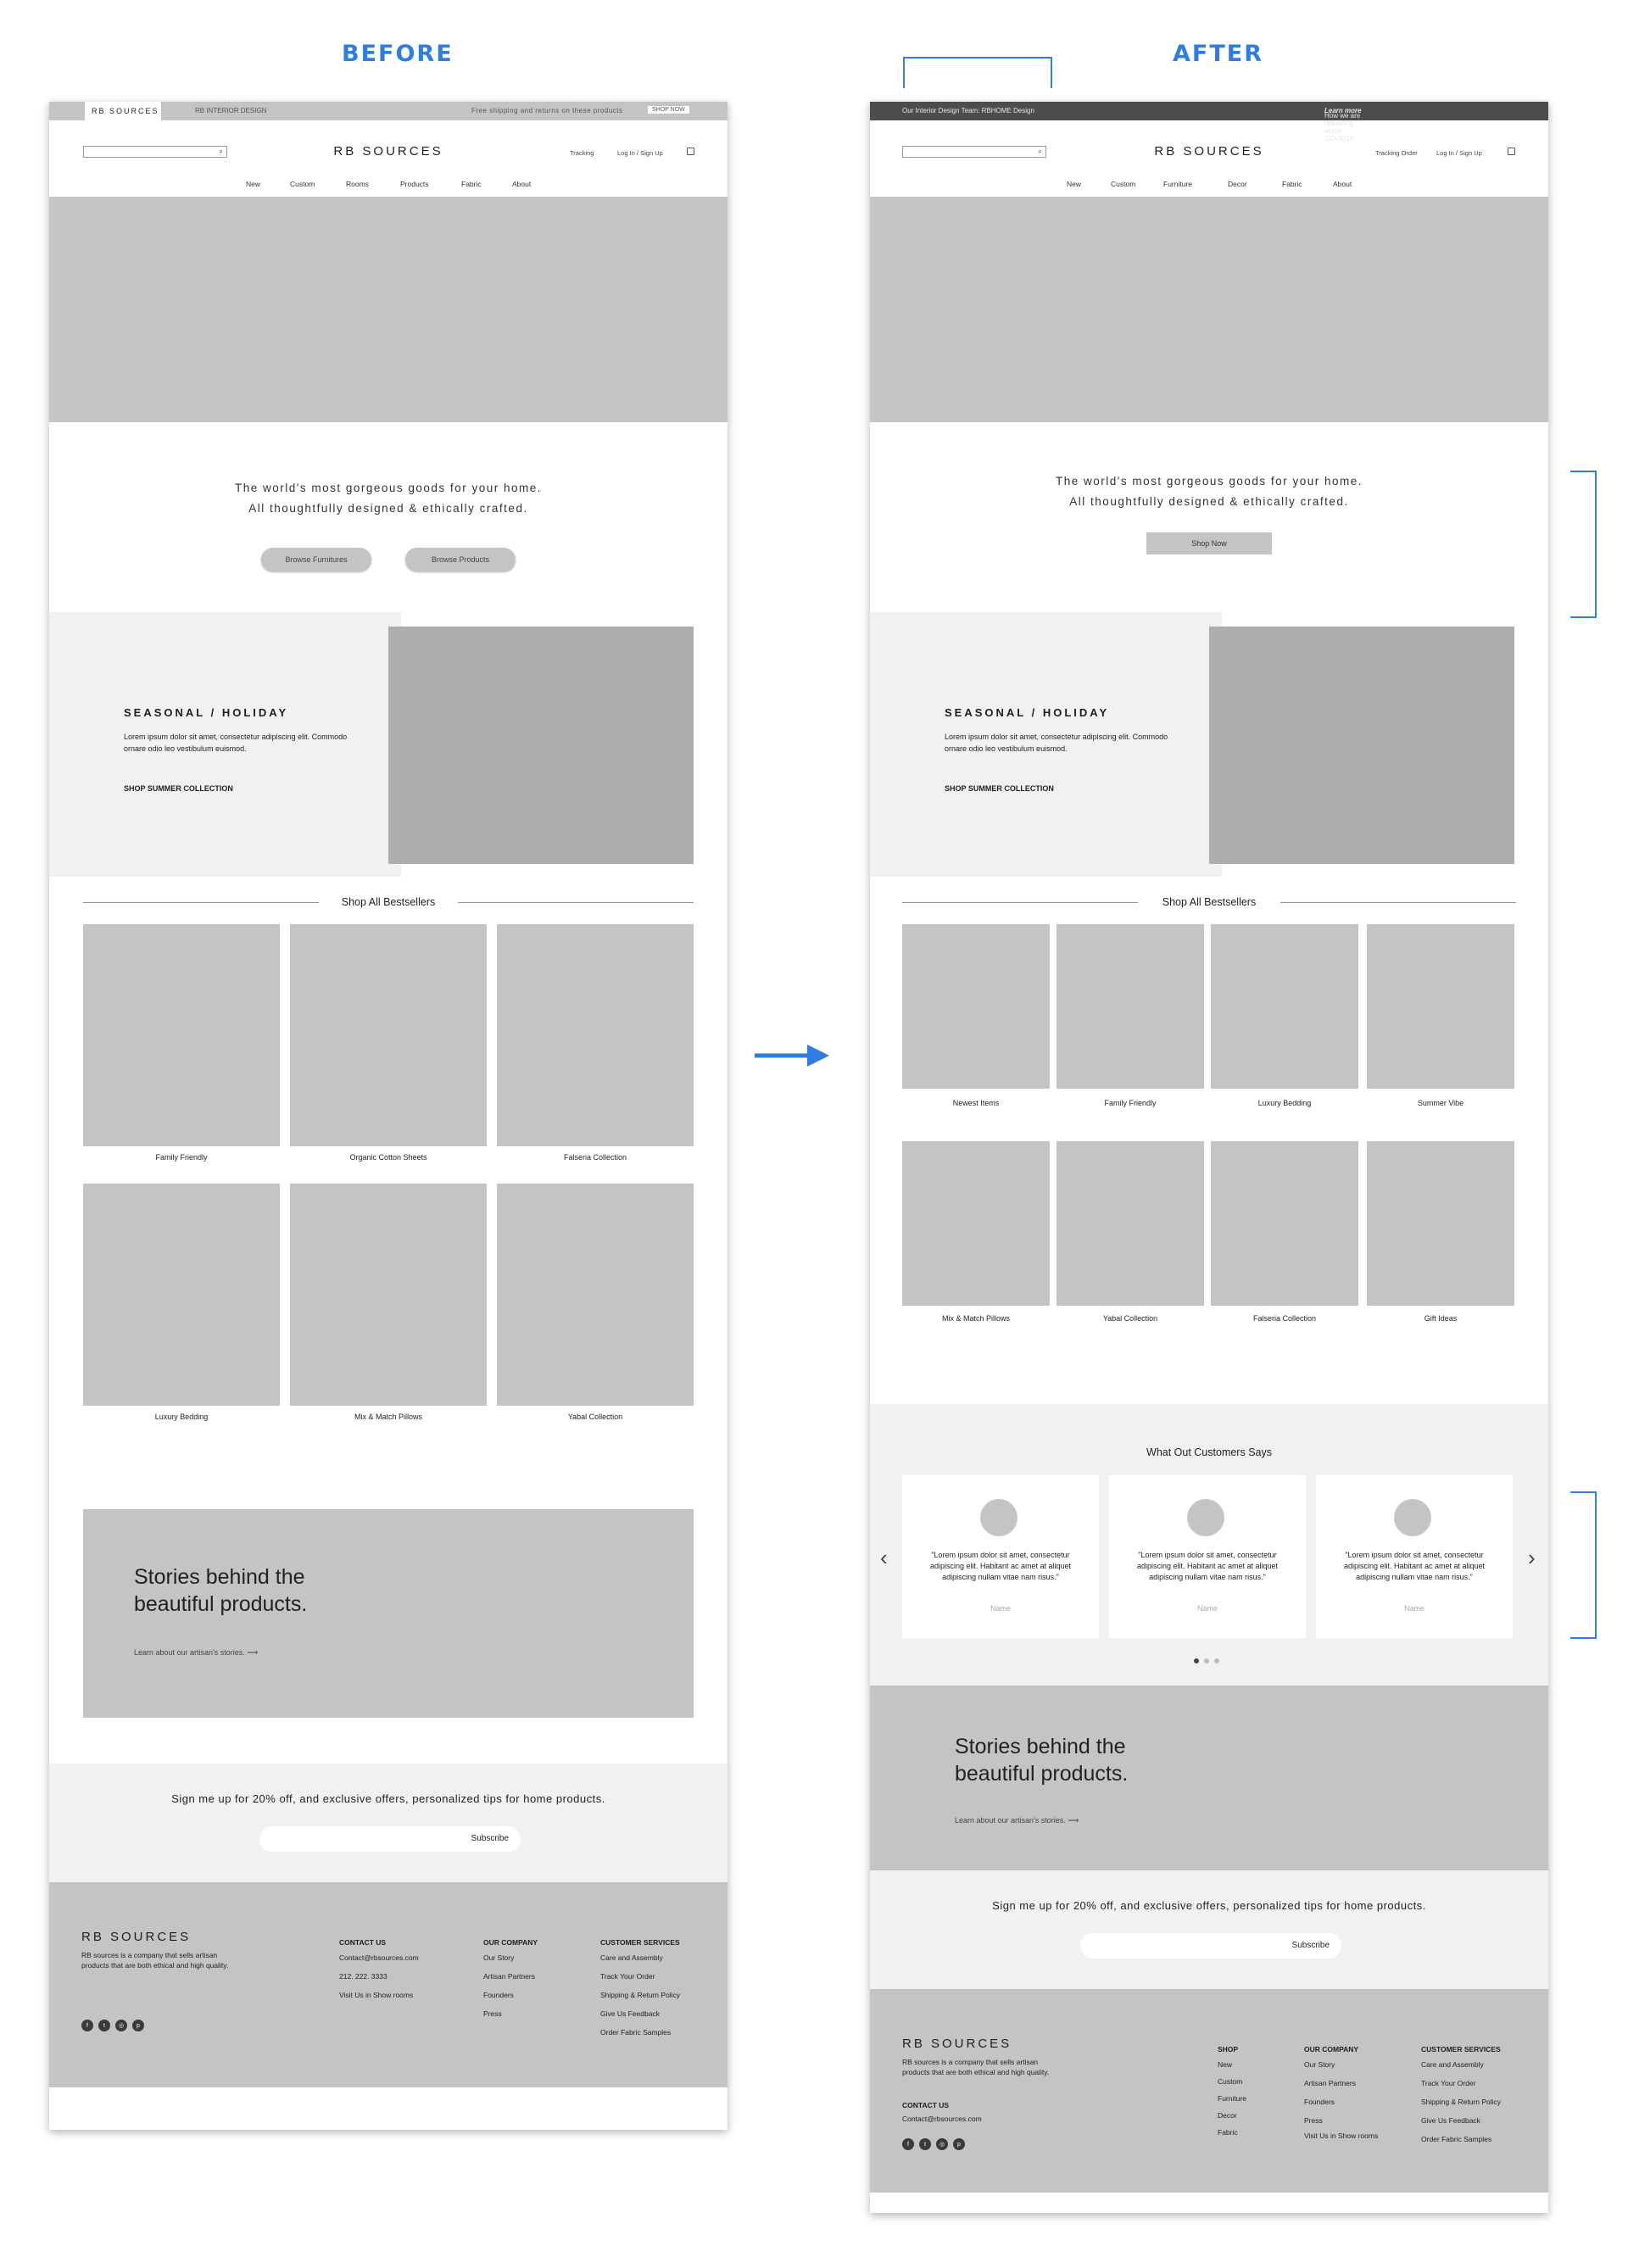  I want to click on footer-link: New, so click(1225, 2064).